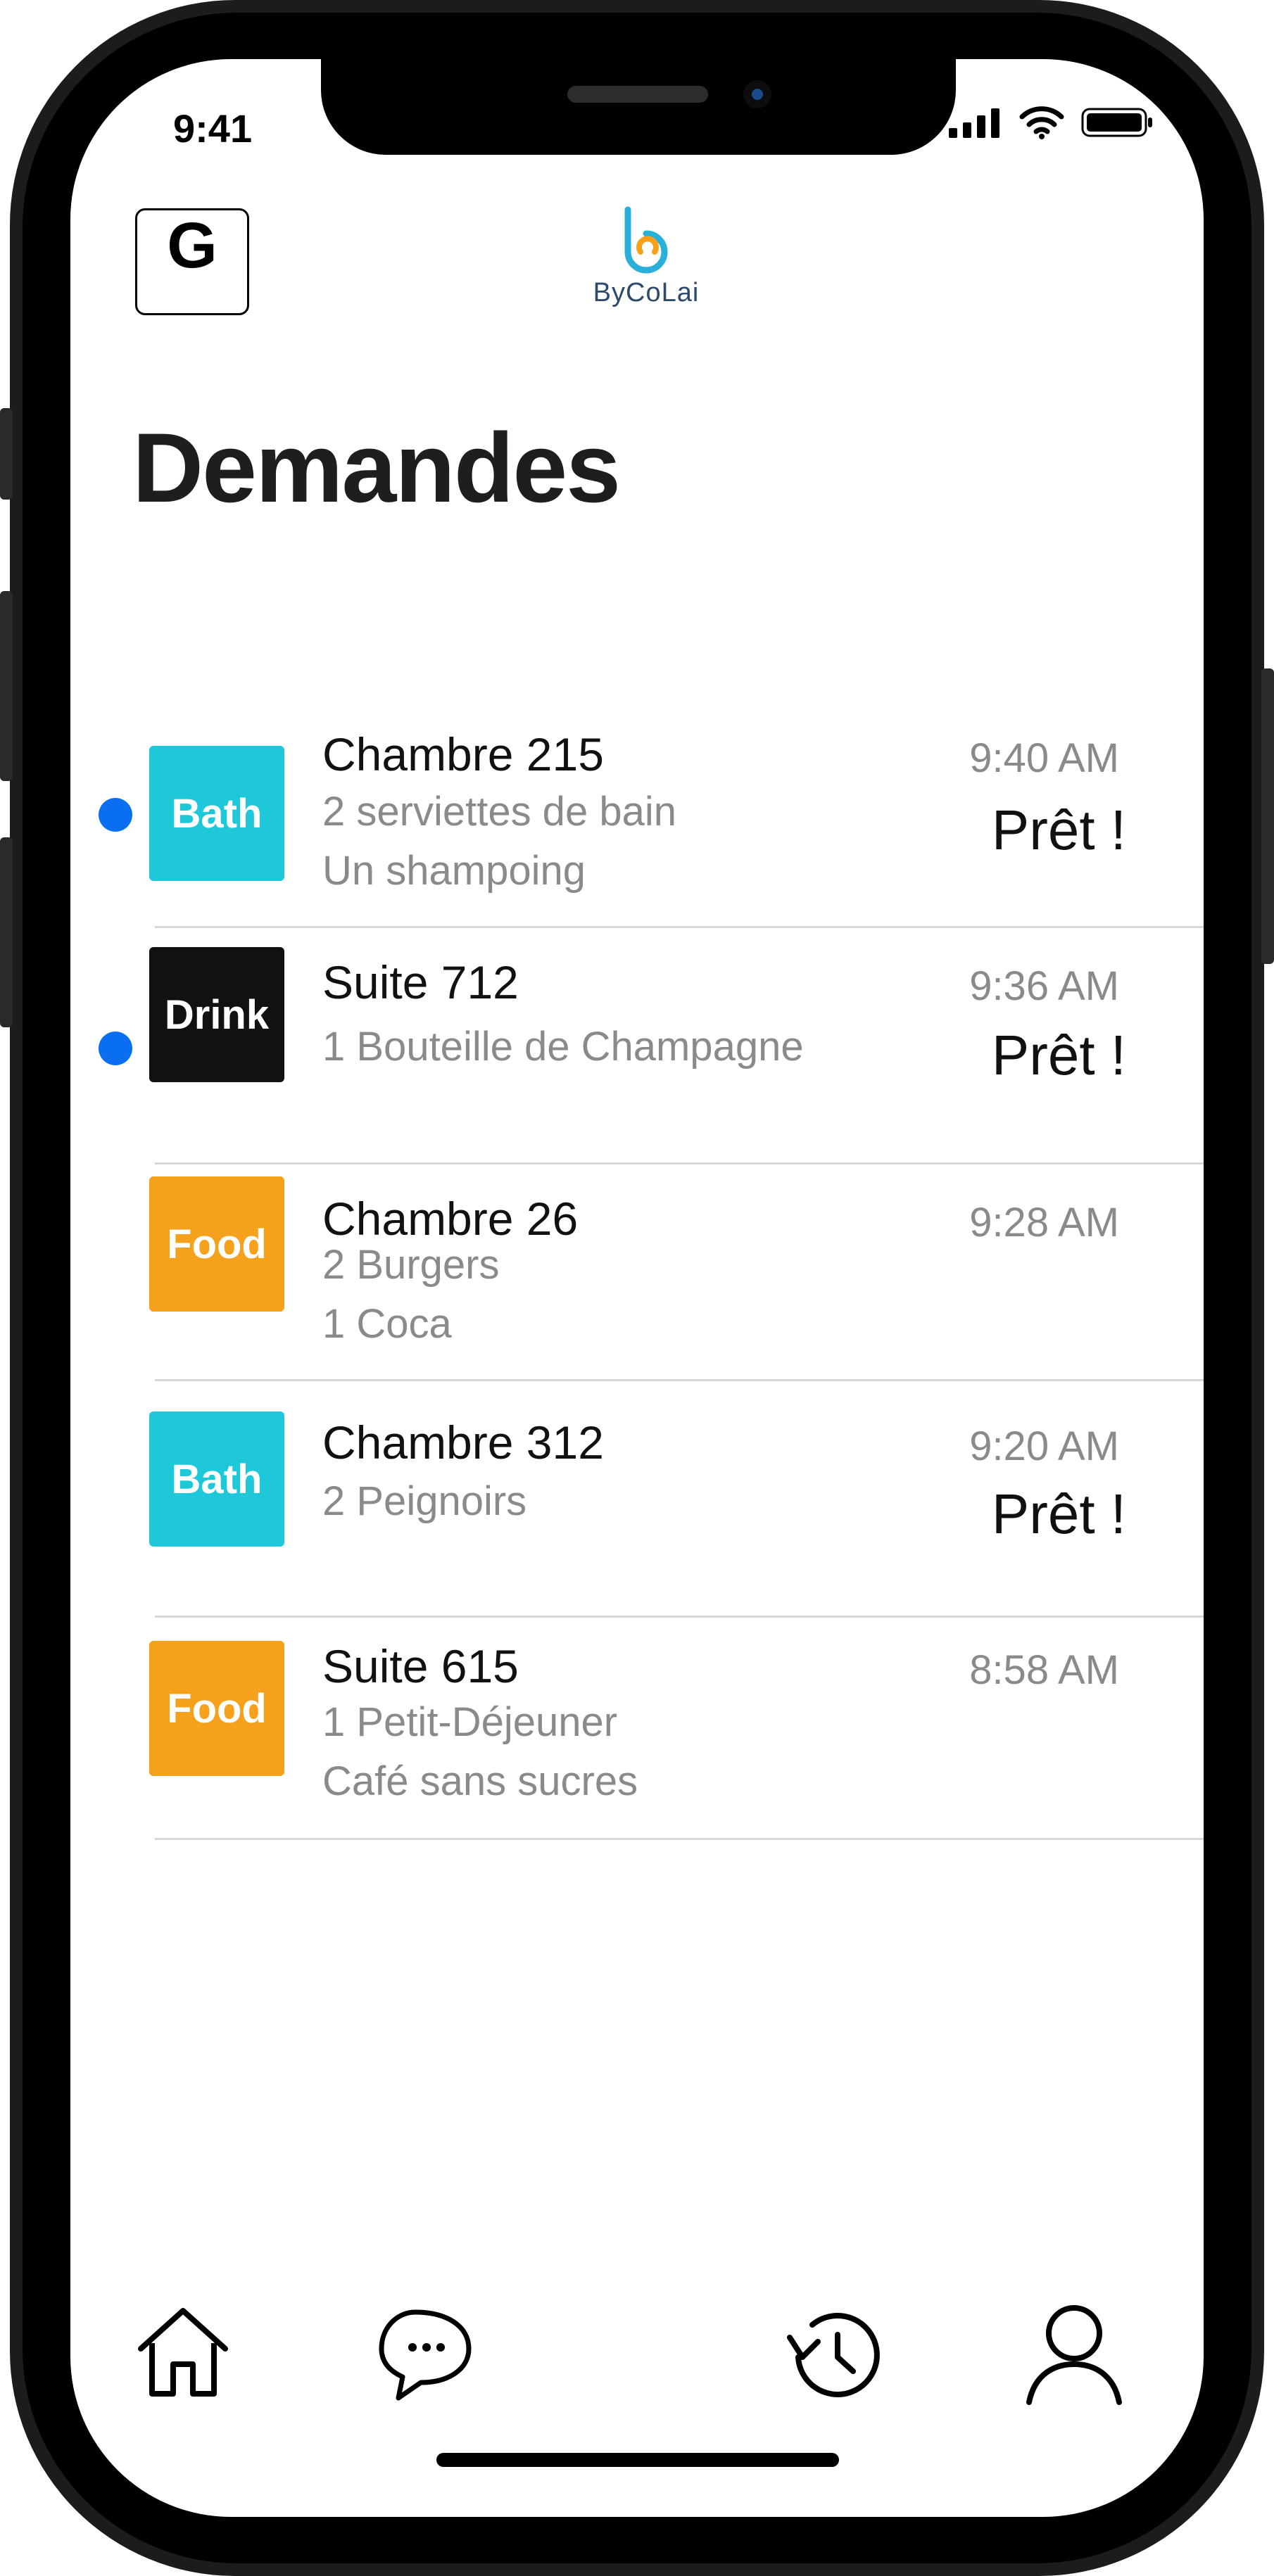  Describe the element at coordinates (1044, 1446) in the screenshot. I see `request-time: 9:20 AM` at that location.